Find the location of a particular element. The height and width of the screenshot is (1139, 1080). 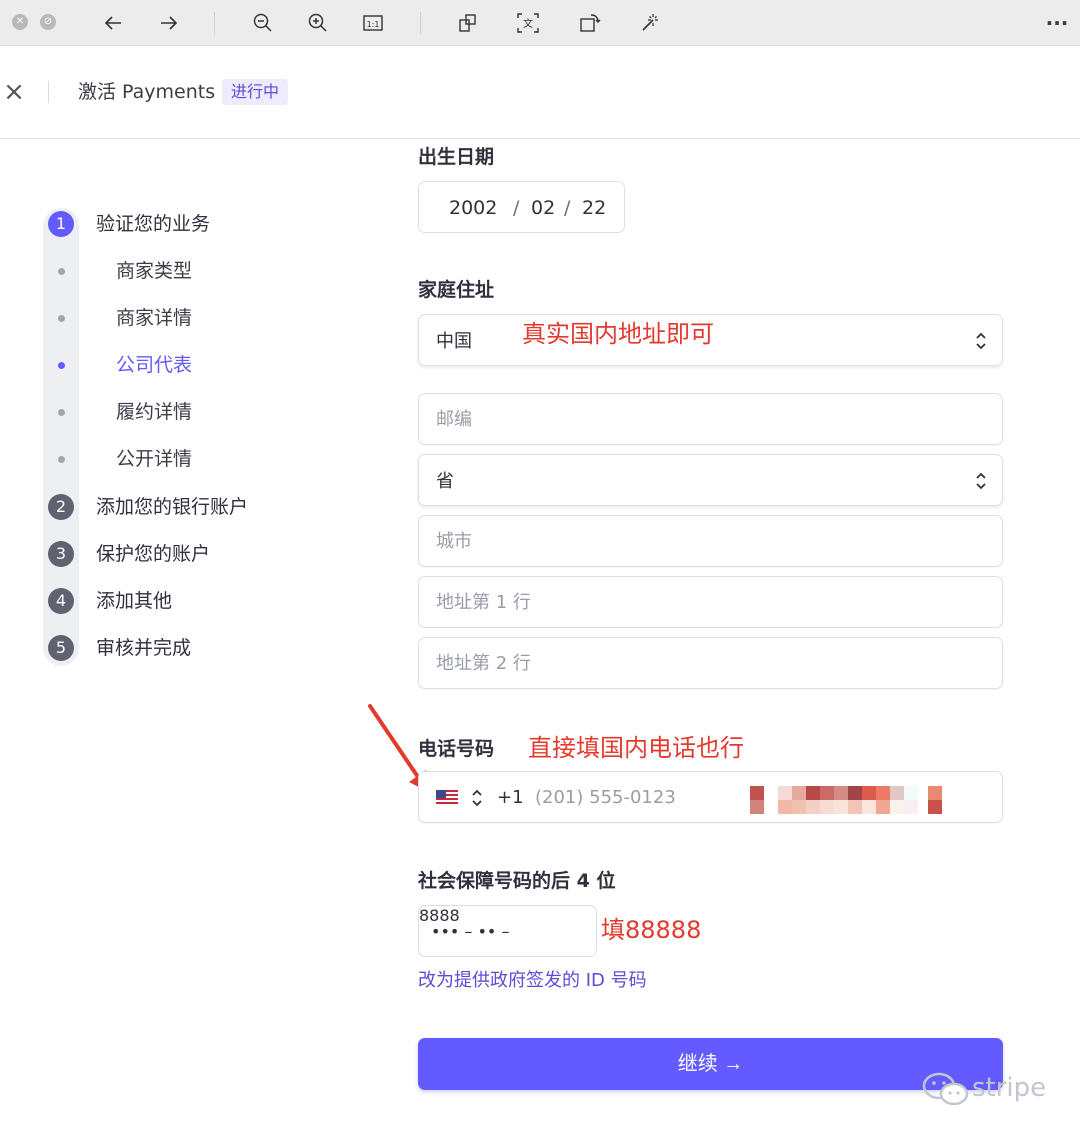

province-select: 省 is located at coordinates (710, 480).